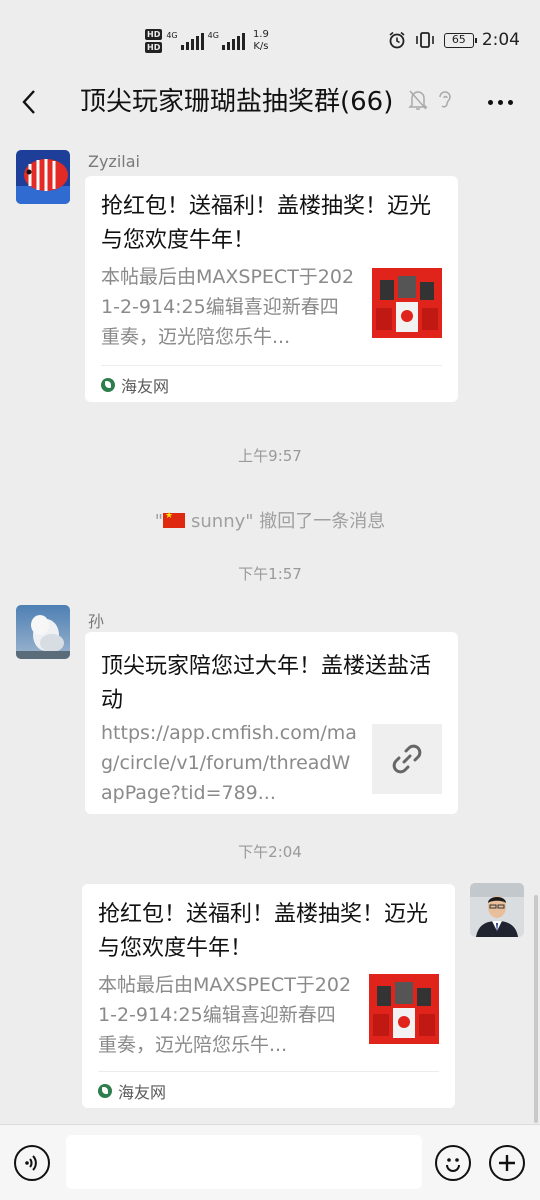  Describe the element at coordinates (270, 520) in the screenshot. I see `recall-notice: "sunny" 撤回了一条消息` at that location.